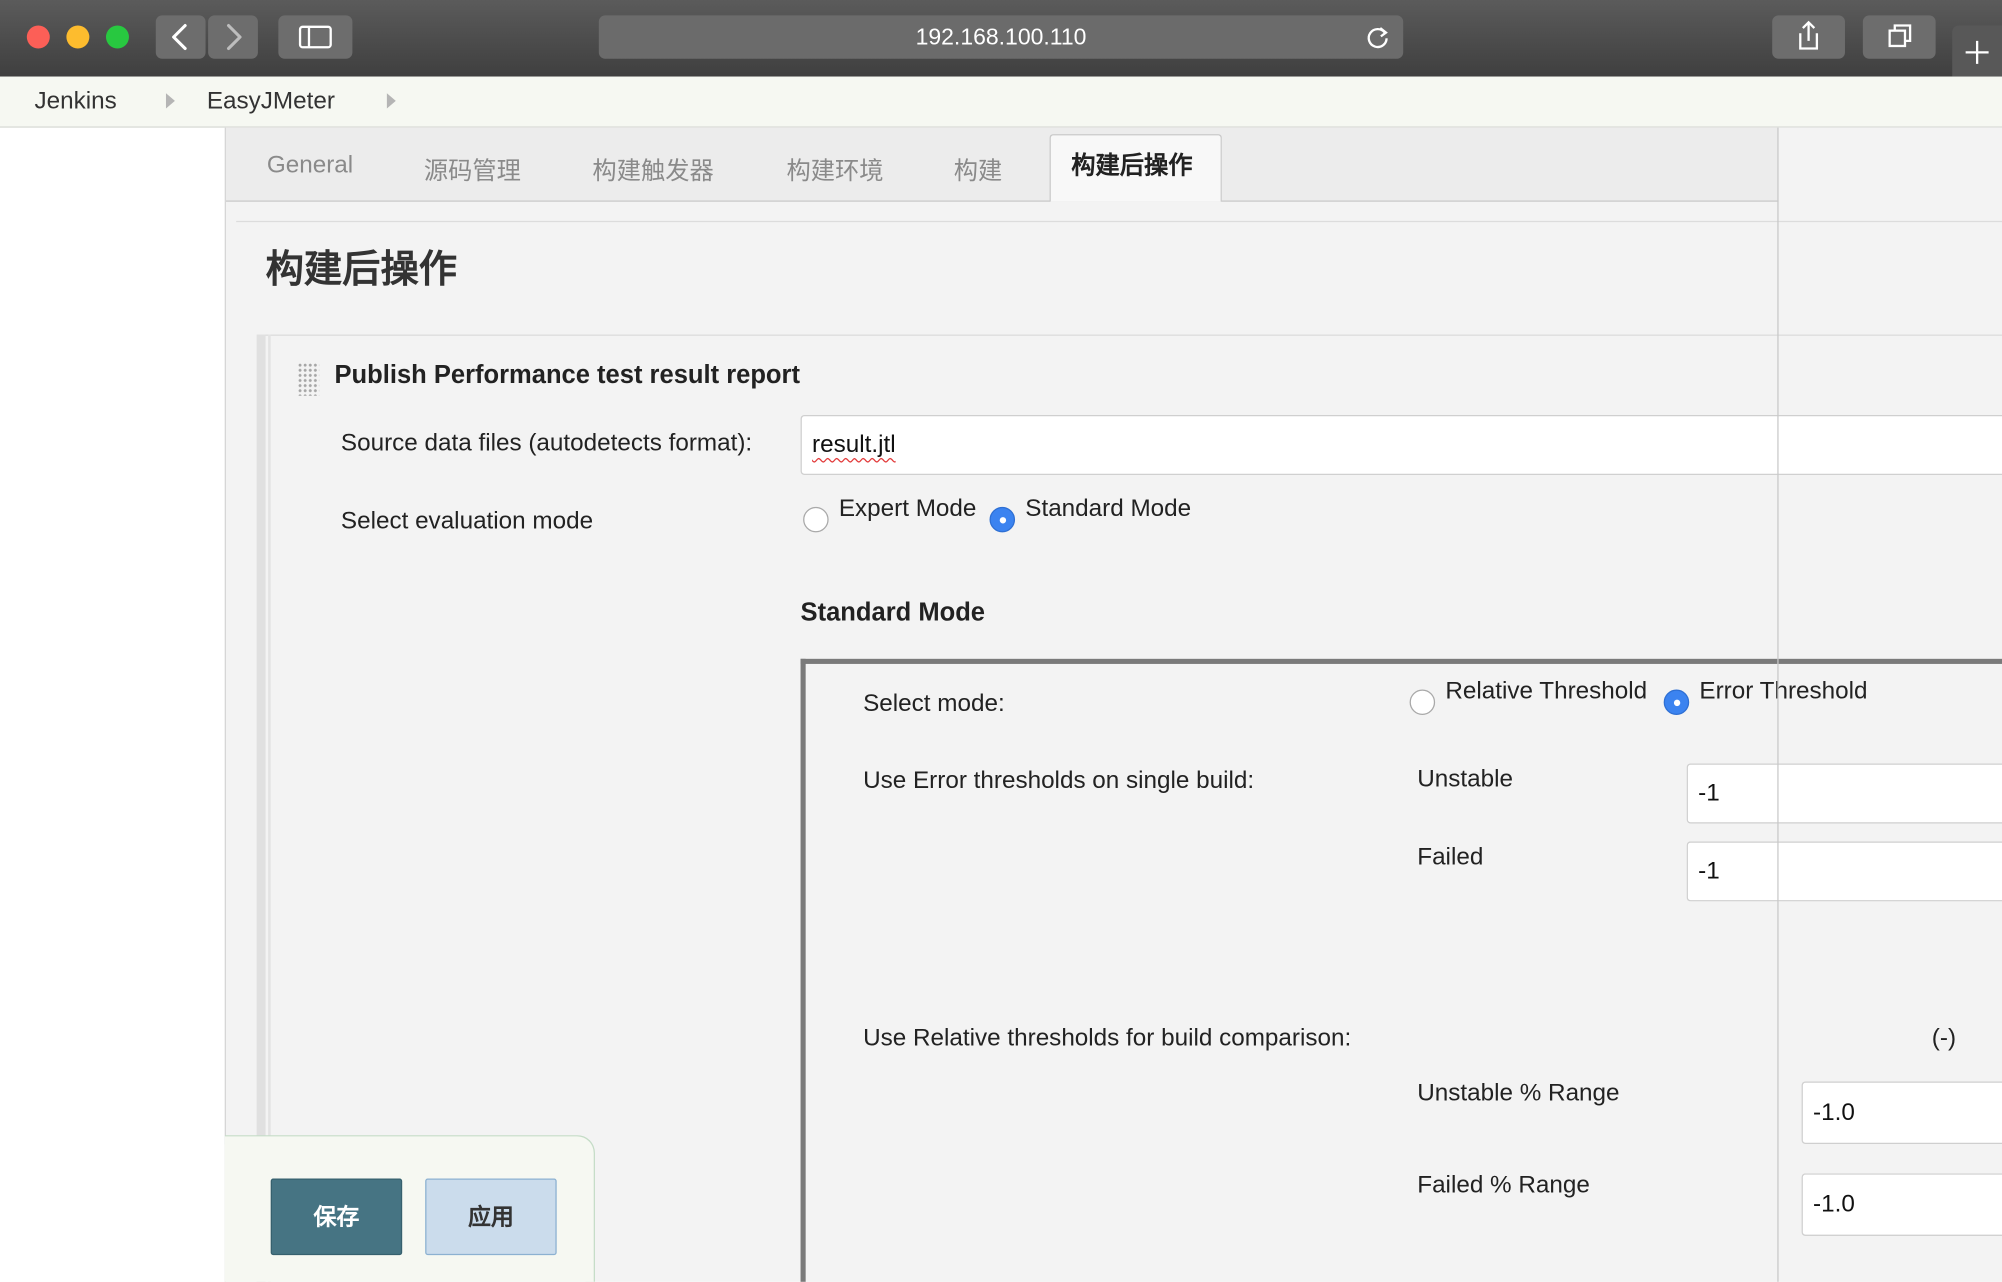  I want to click on relative-threshold-radio, so click(1422, 702).